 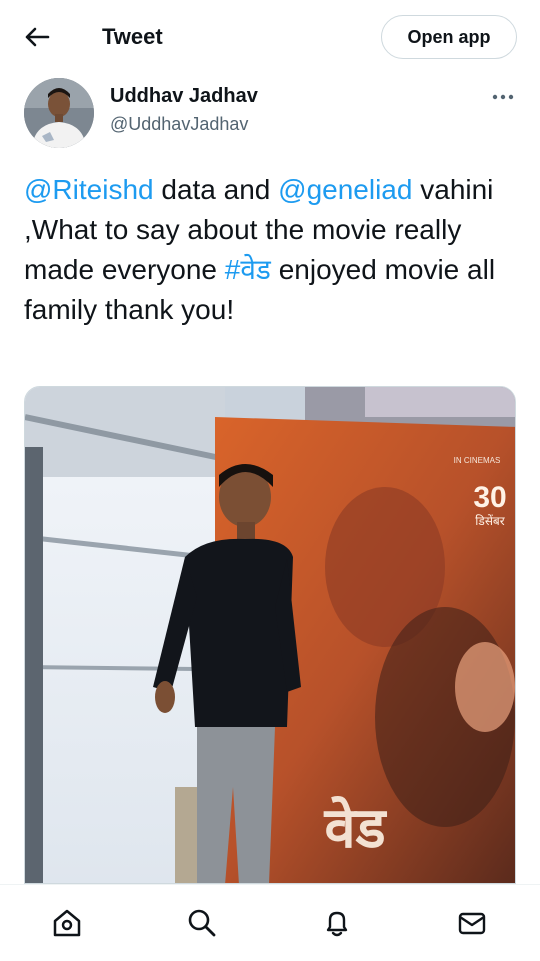 I want to click on back-button, so click(x=37, y=37).